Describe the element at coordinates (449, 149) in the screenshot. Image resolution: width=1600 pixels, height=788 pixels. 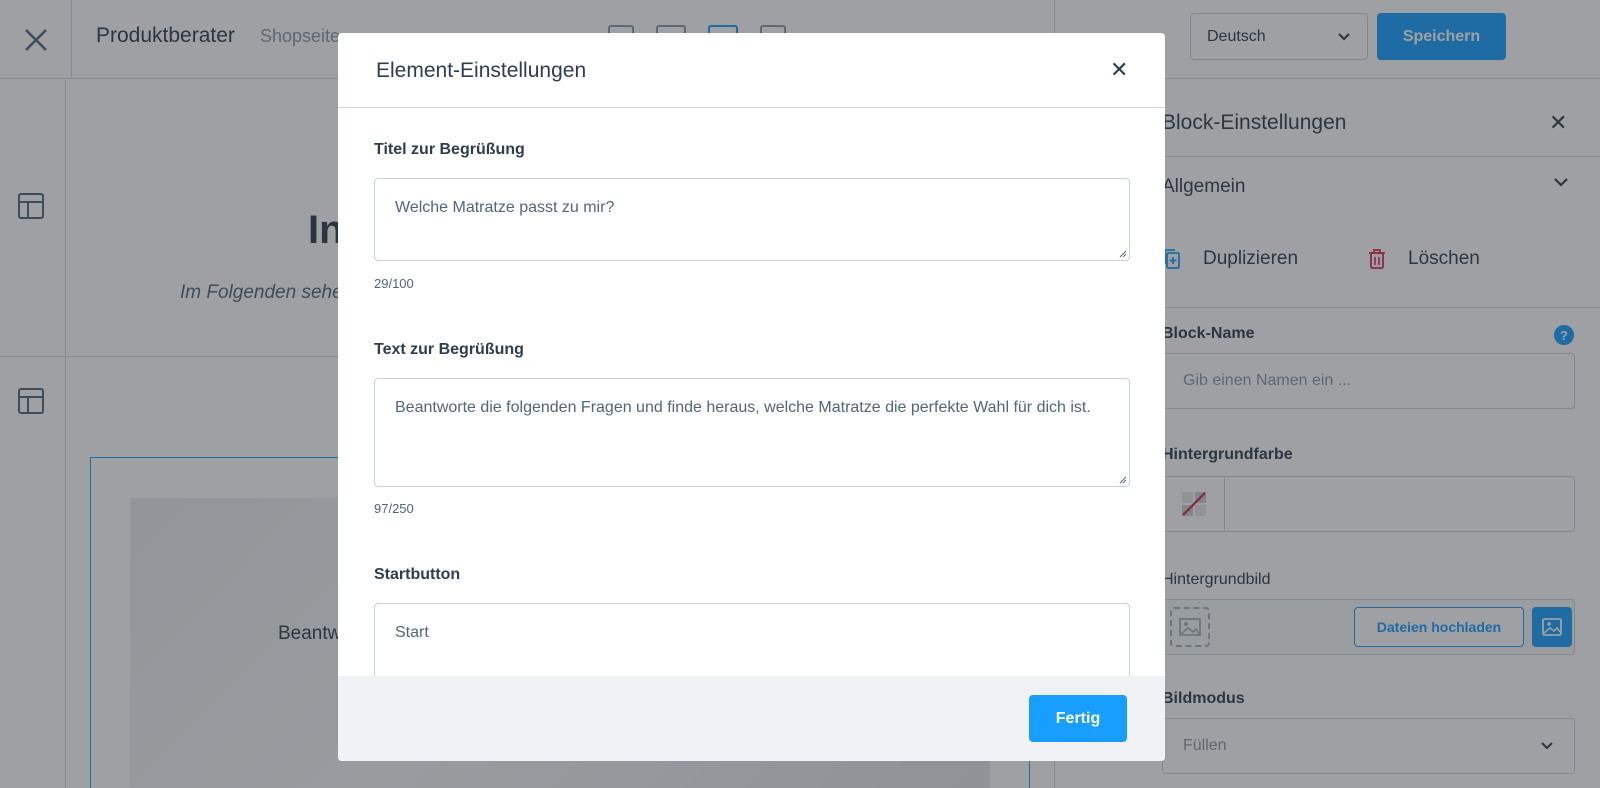
I see `welcome-title-label: Titel zur Begrüßung` at that location.